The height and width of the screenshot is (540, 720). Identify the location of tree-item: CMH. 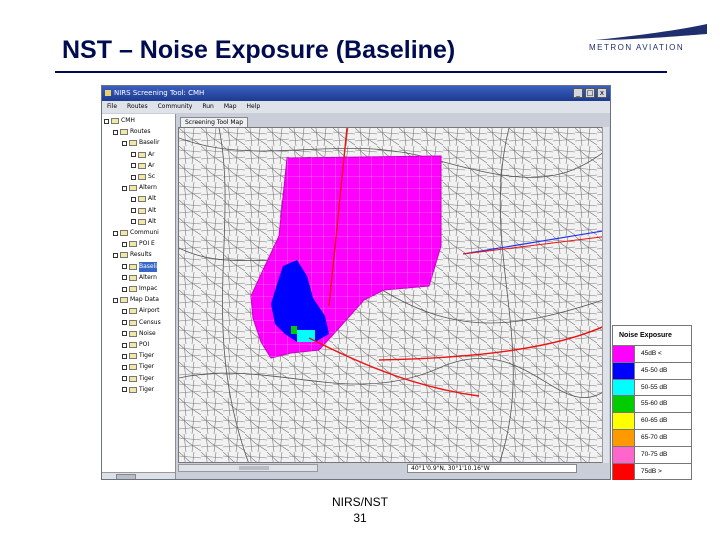
(119, 121).